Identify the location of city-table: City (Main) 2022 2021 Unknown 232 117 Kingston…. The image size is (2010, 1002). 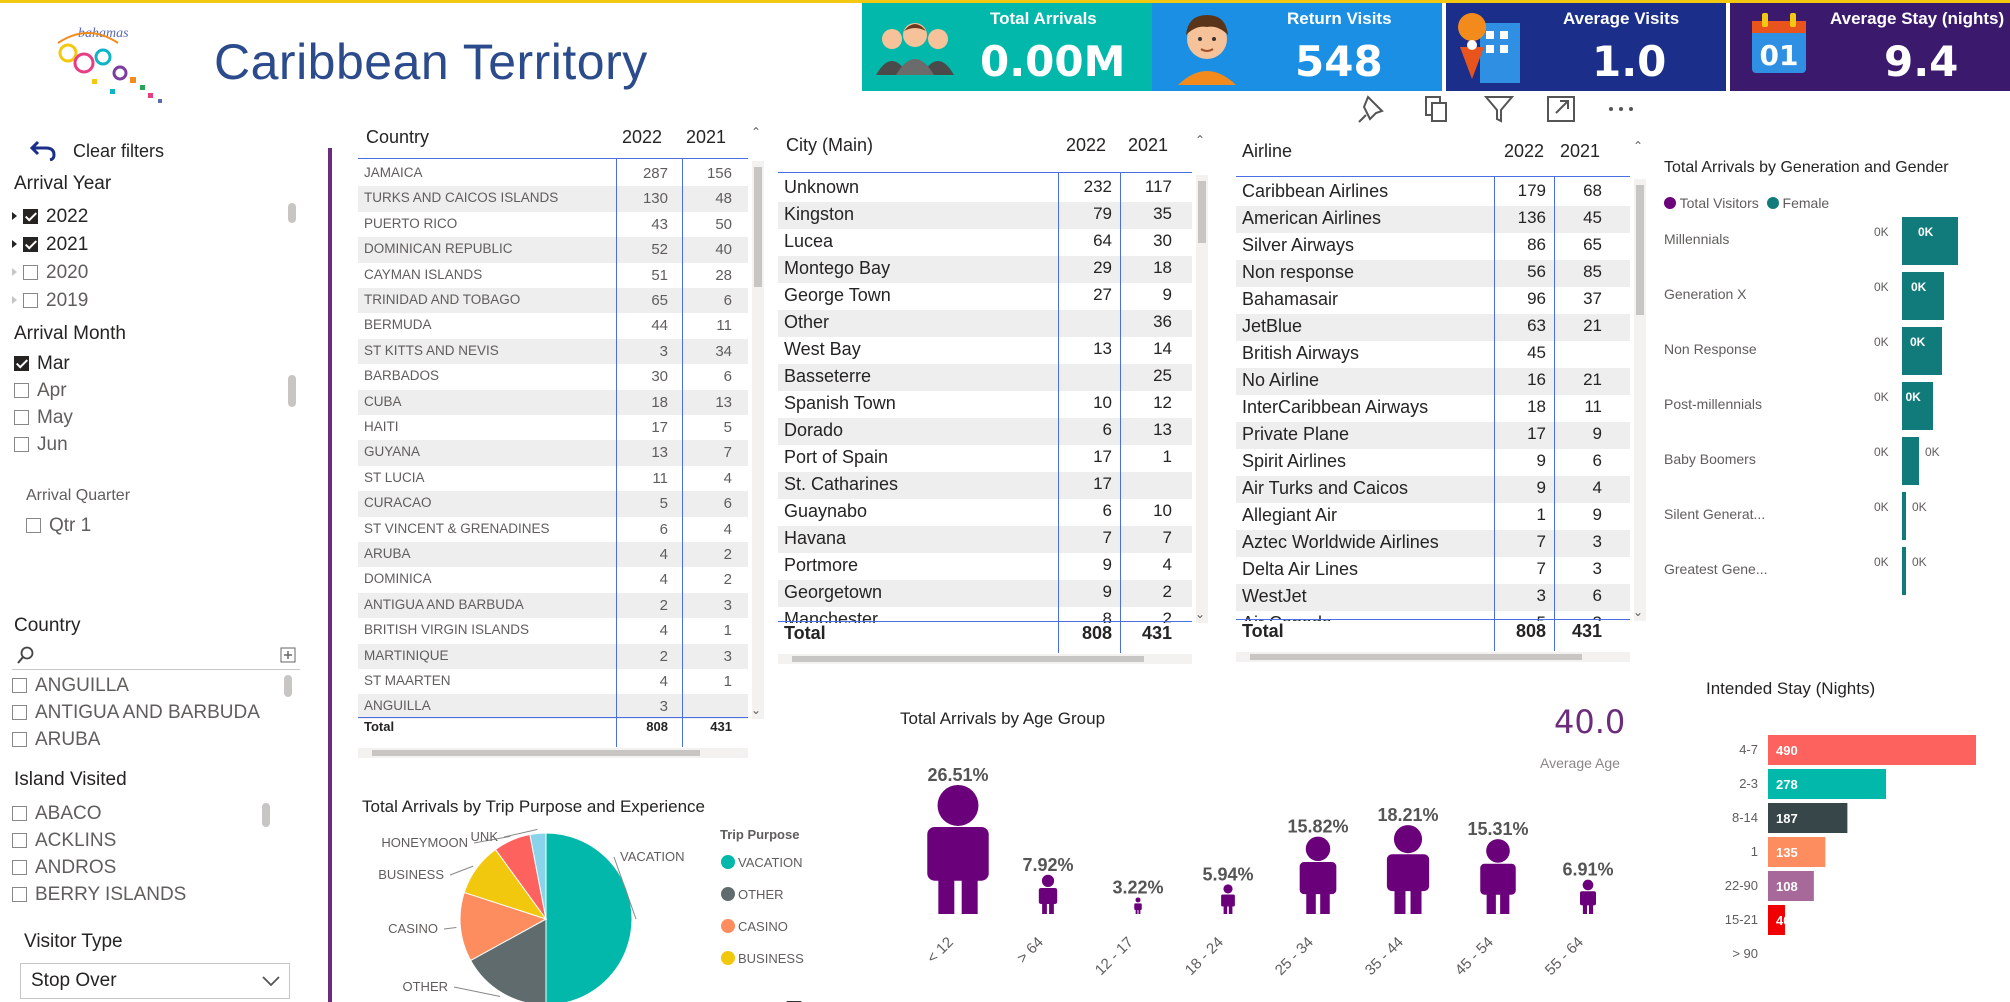
(994, 396).